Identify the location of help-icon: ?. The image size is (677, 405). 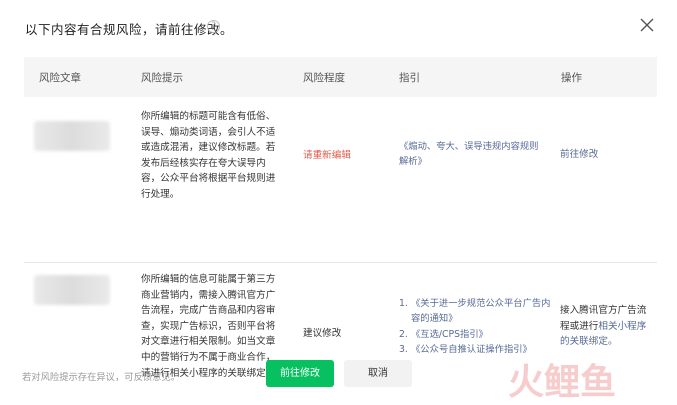
(213, 26).